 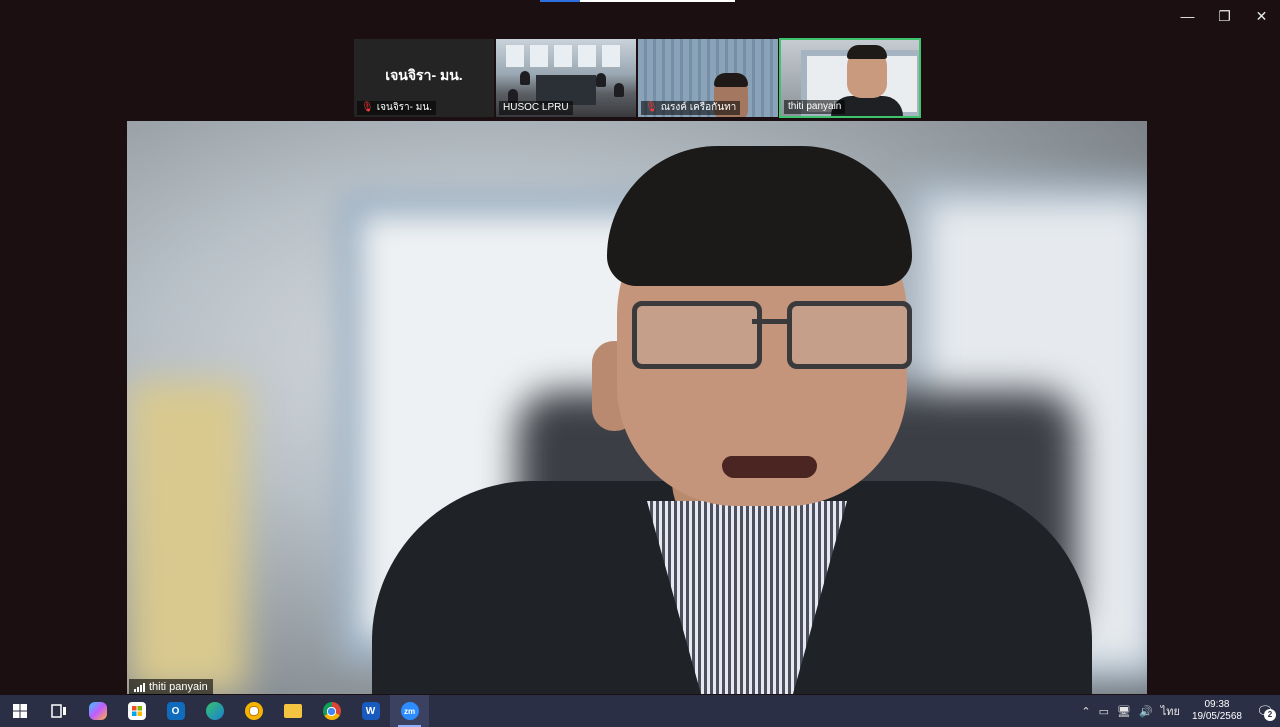 What do you see at coordinates (1217, 704) in the screenshot?
I see `clock-time: 09:38` at bounding box center [1217, 704].